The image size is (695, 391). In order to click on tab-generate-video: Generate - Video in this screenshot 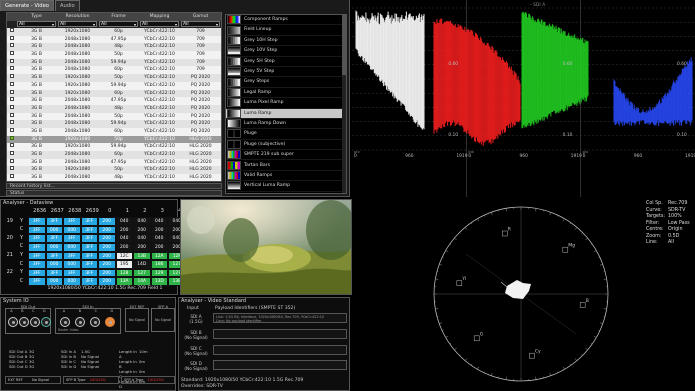, I will do `click(27, 5)`.